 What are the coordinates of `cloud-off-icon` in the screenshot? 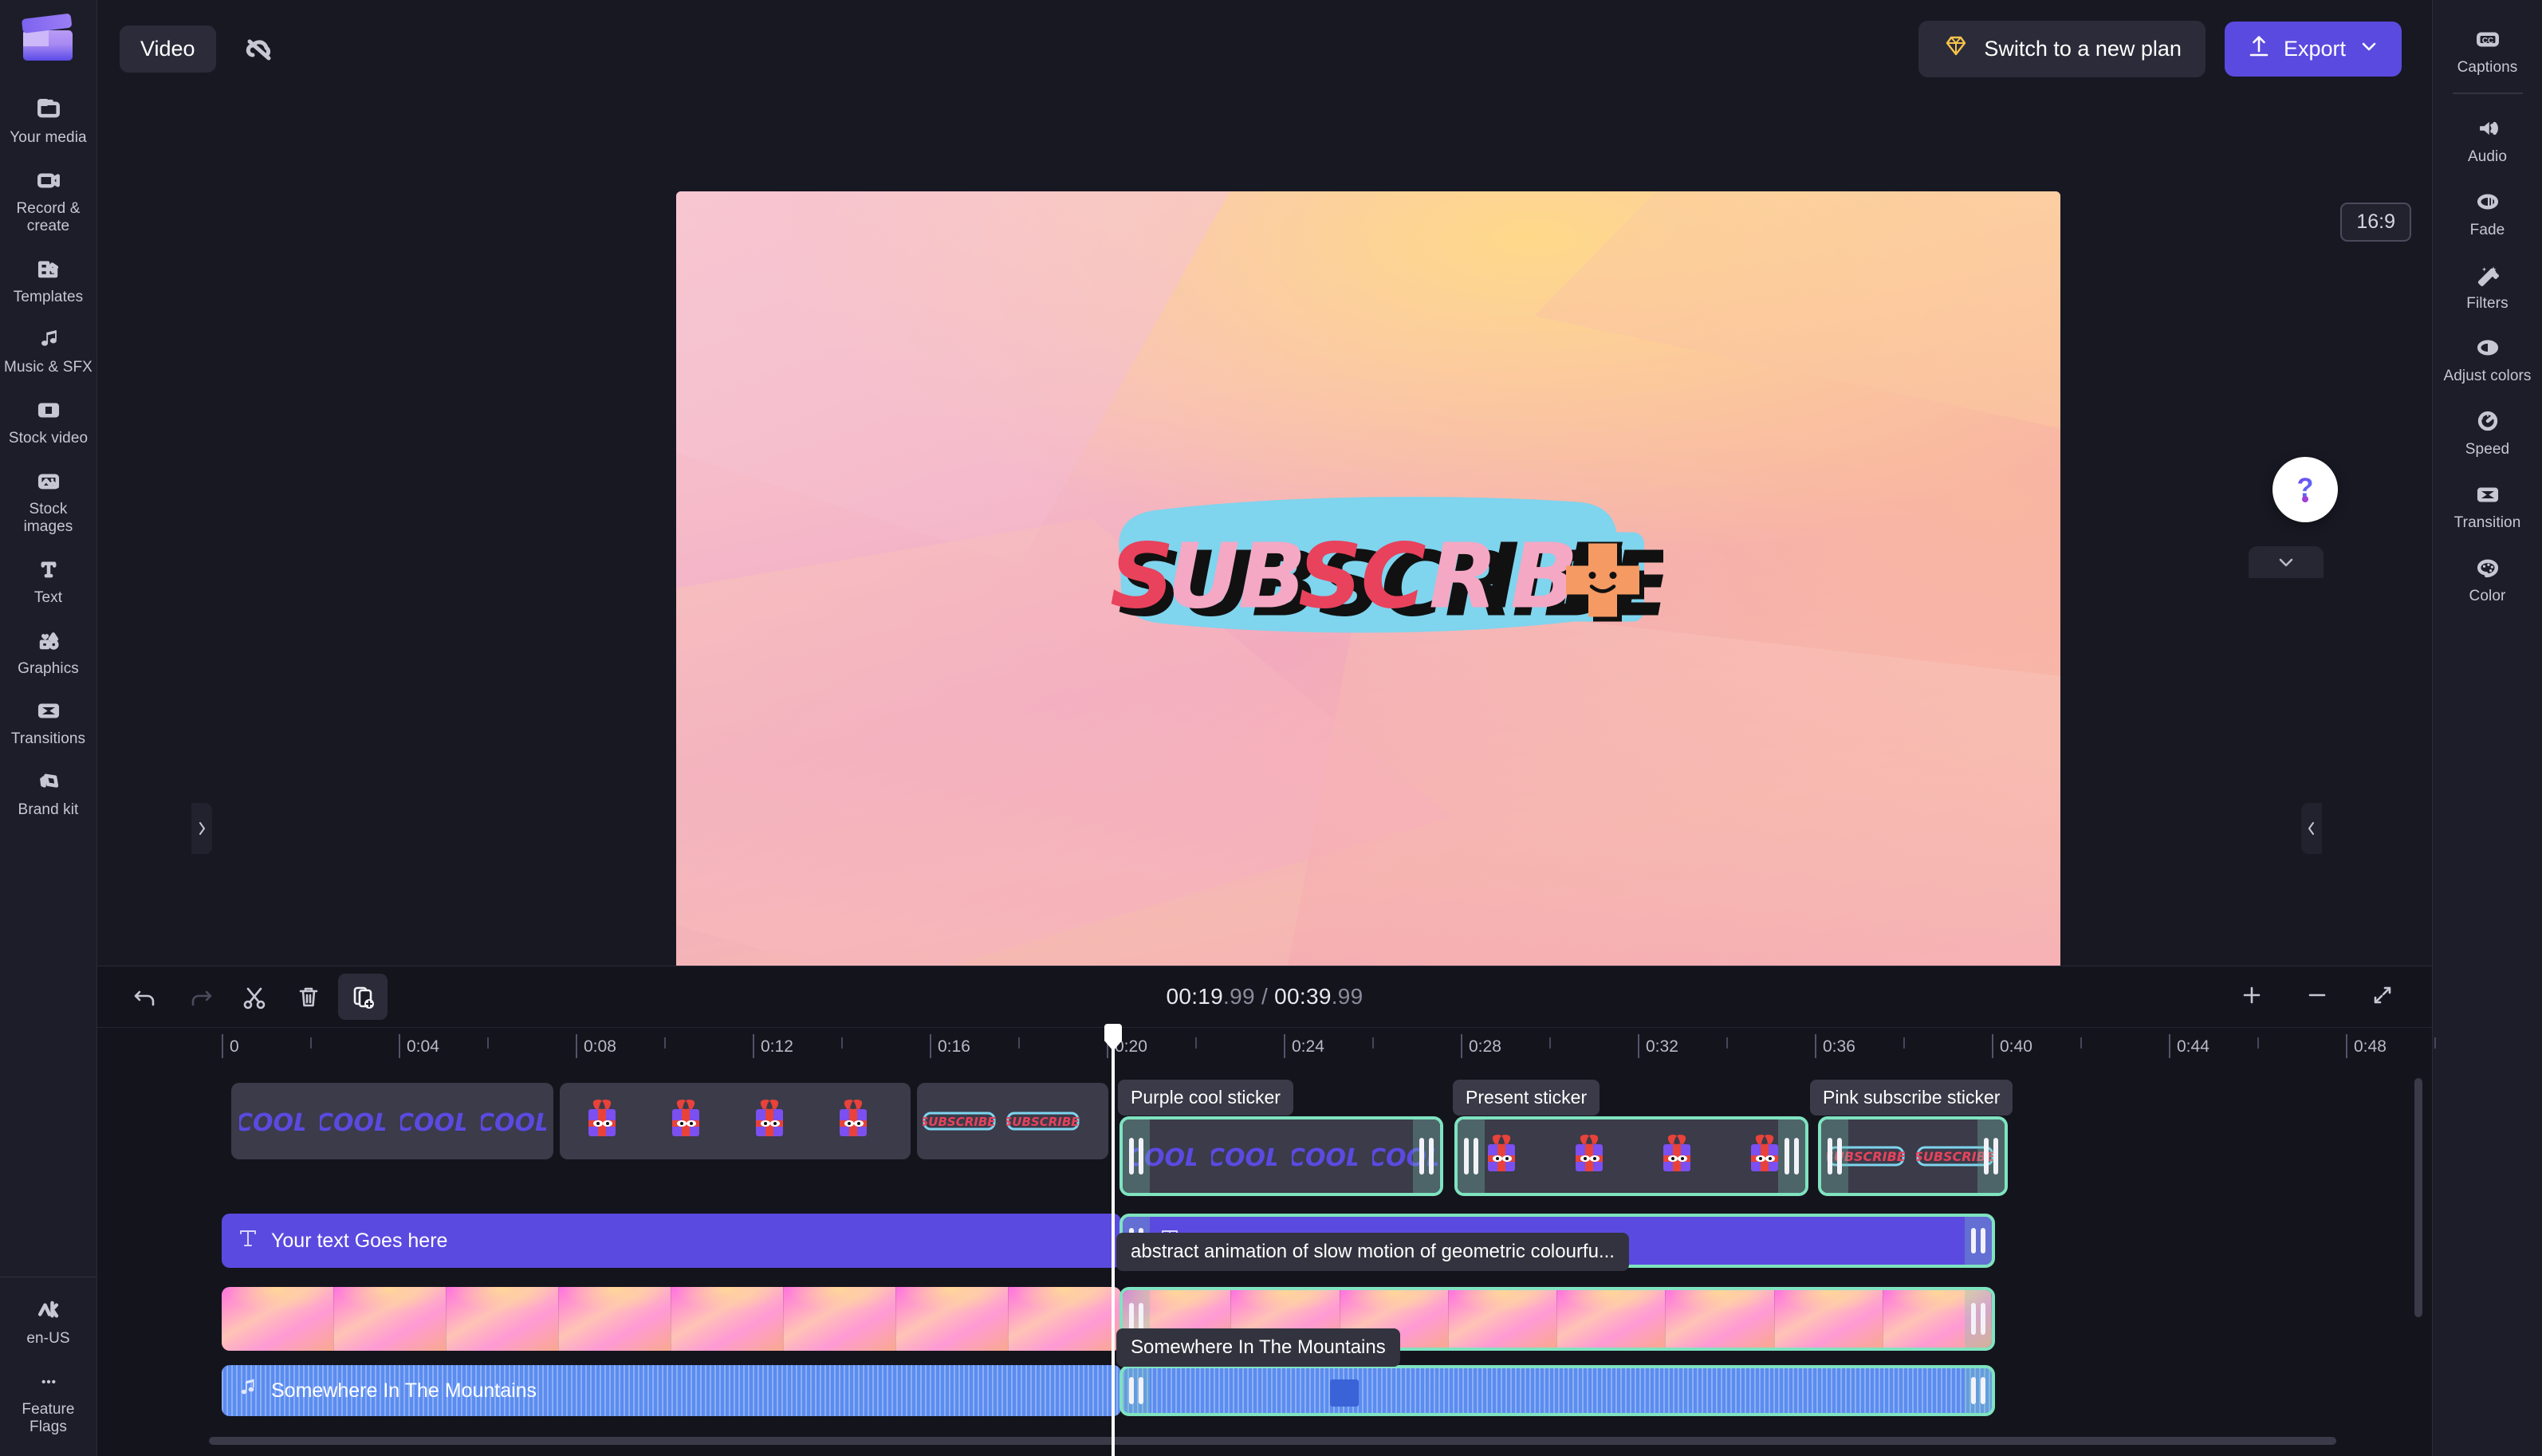 It's located at (259, 48).